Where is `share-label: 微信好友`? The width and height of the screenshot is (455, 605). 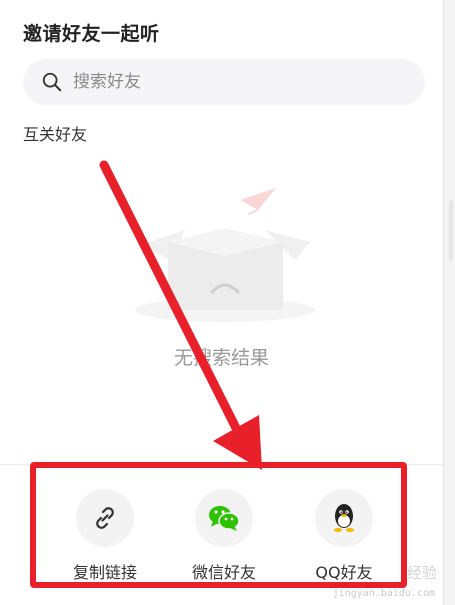
share-label: 微信好友 is located at coordinates (223, 572).